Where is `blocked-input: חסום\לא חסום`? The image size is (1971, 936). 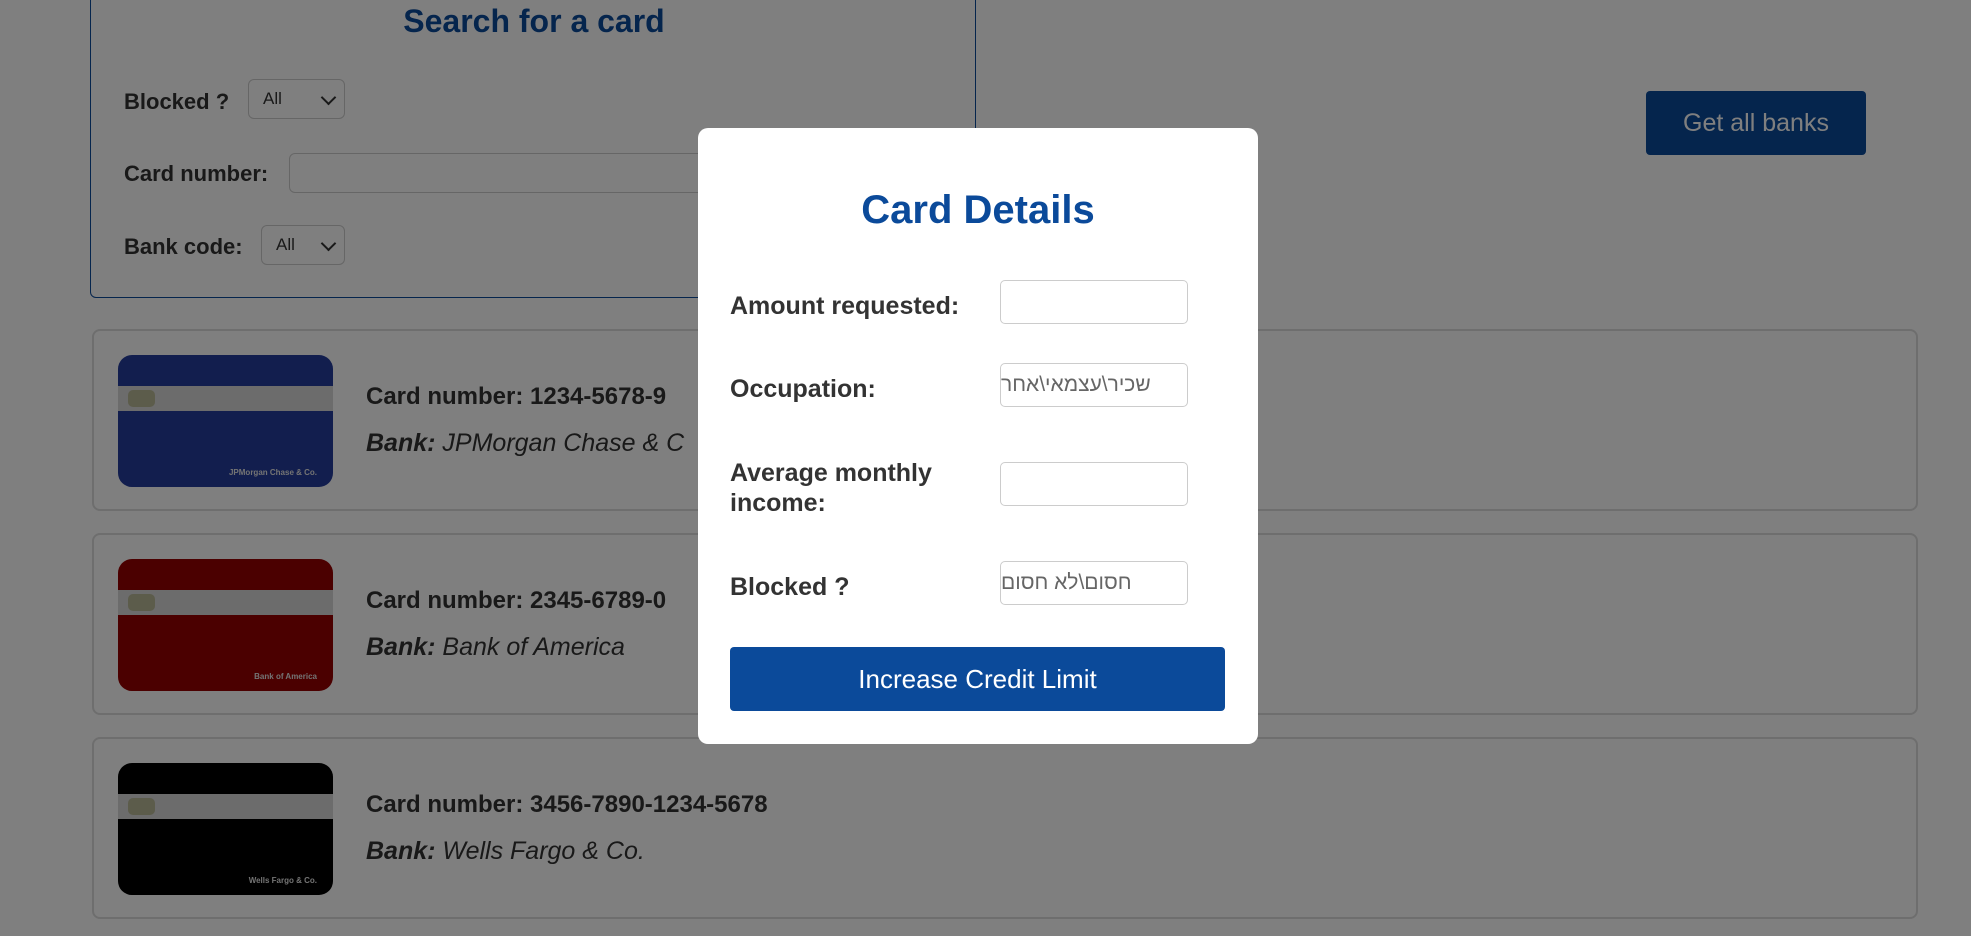
blocked-input: חסום\לא חסום is located at coordinates (1094, 583).